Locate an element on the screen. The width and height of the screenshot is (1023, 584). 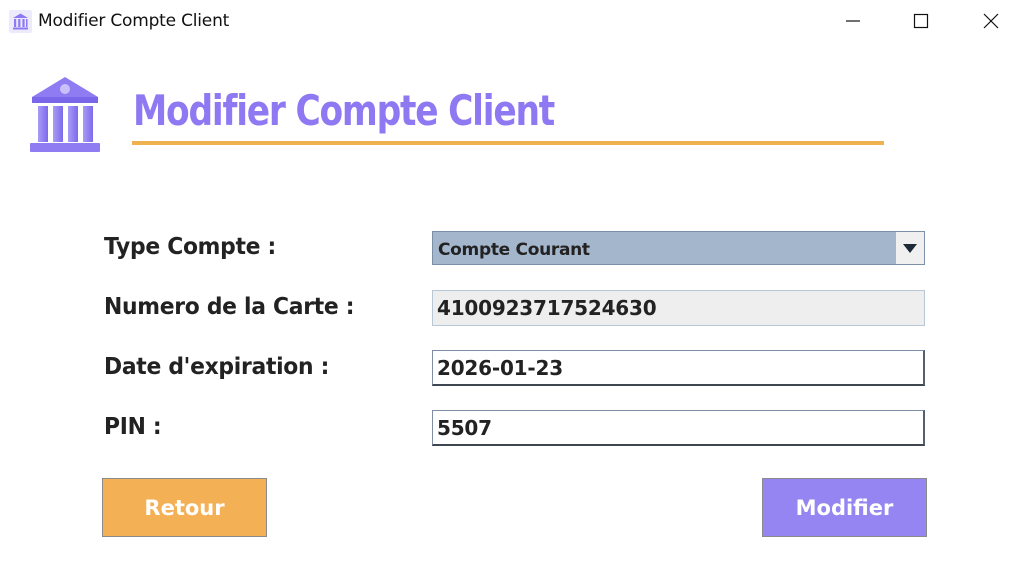
minimize-icon is located at coordinates (853, 21).